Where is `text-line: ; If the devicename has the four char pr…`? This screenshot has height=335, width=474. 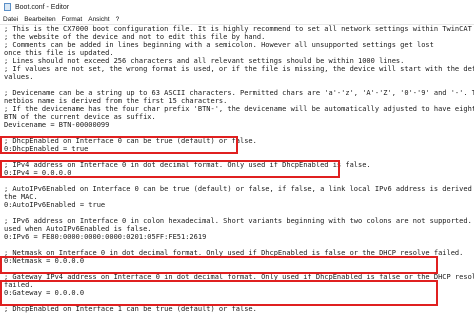
text-line: ; If the devicename has the four char pr… is located at coordinates (239, 109).